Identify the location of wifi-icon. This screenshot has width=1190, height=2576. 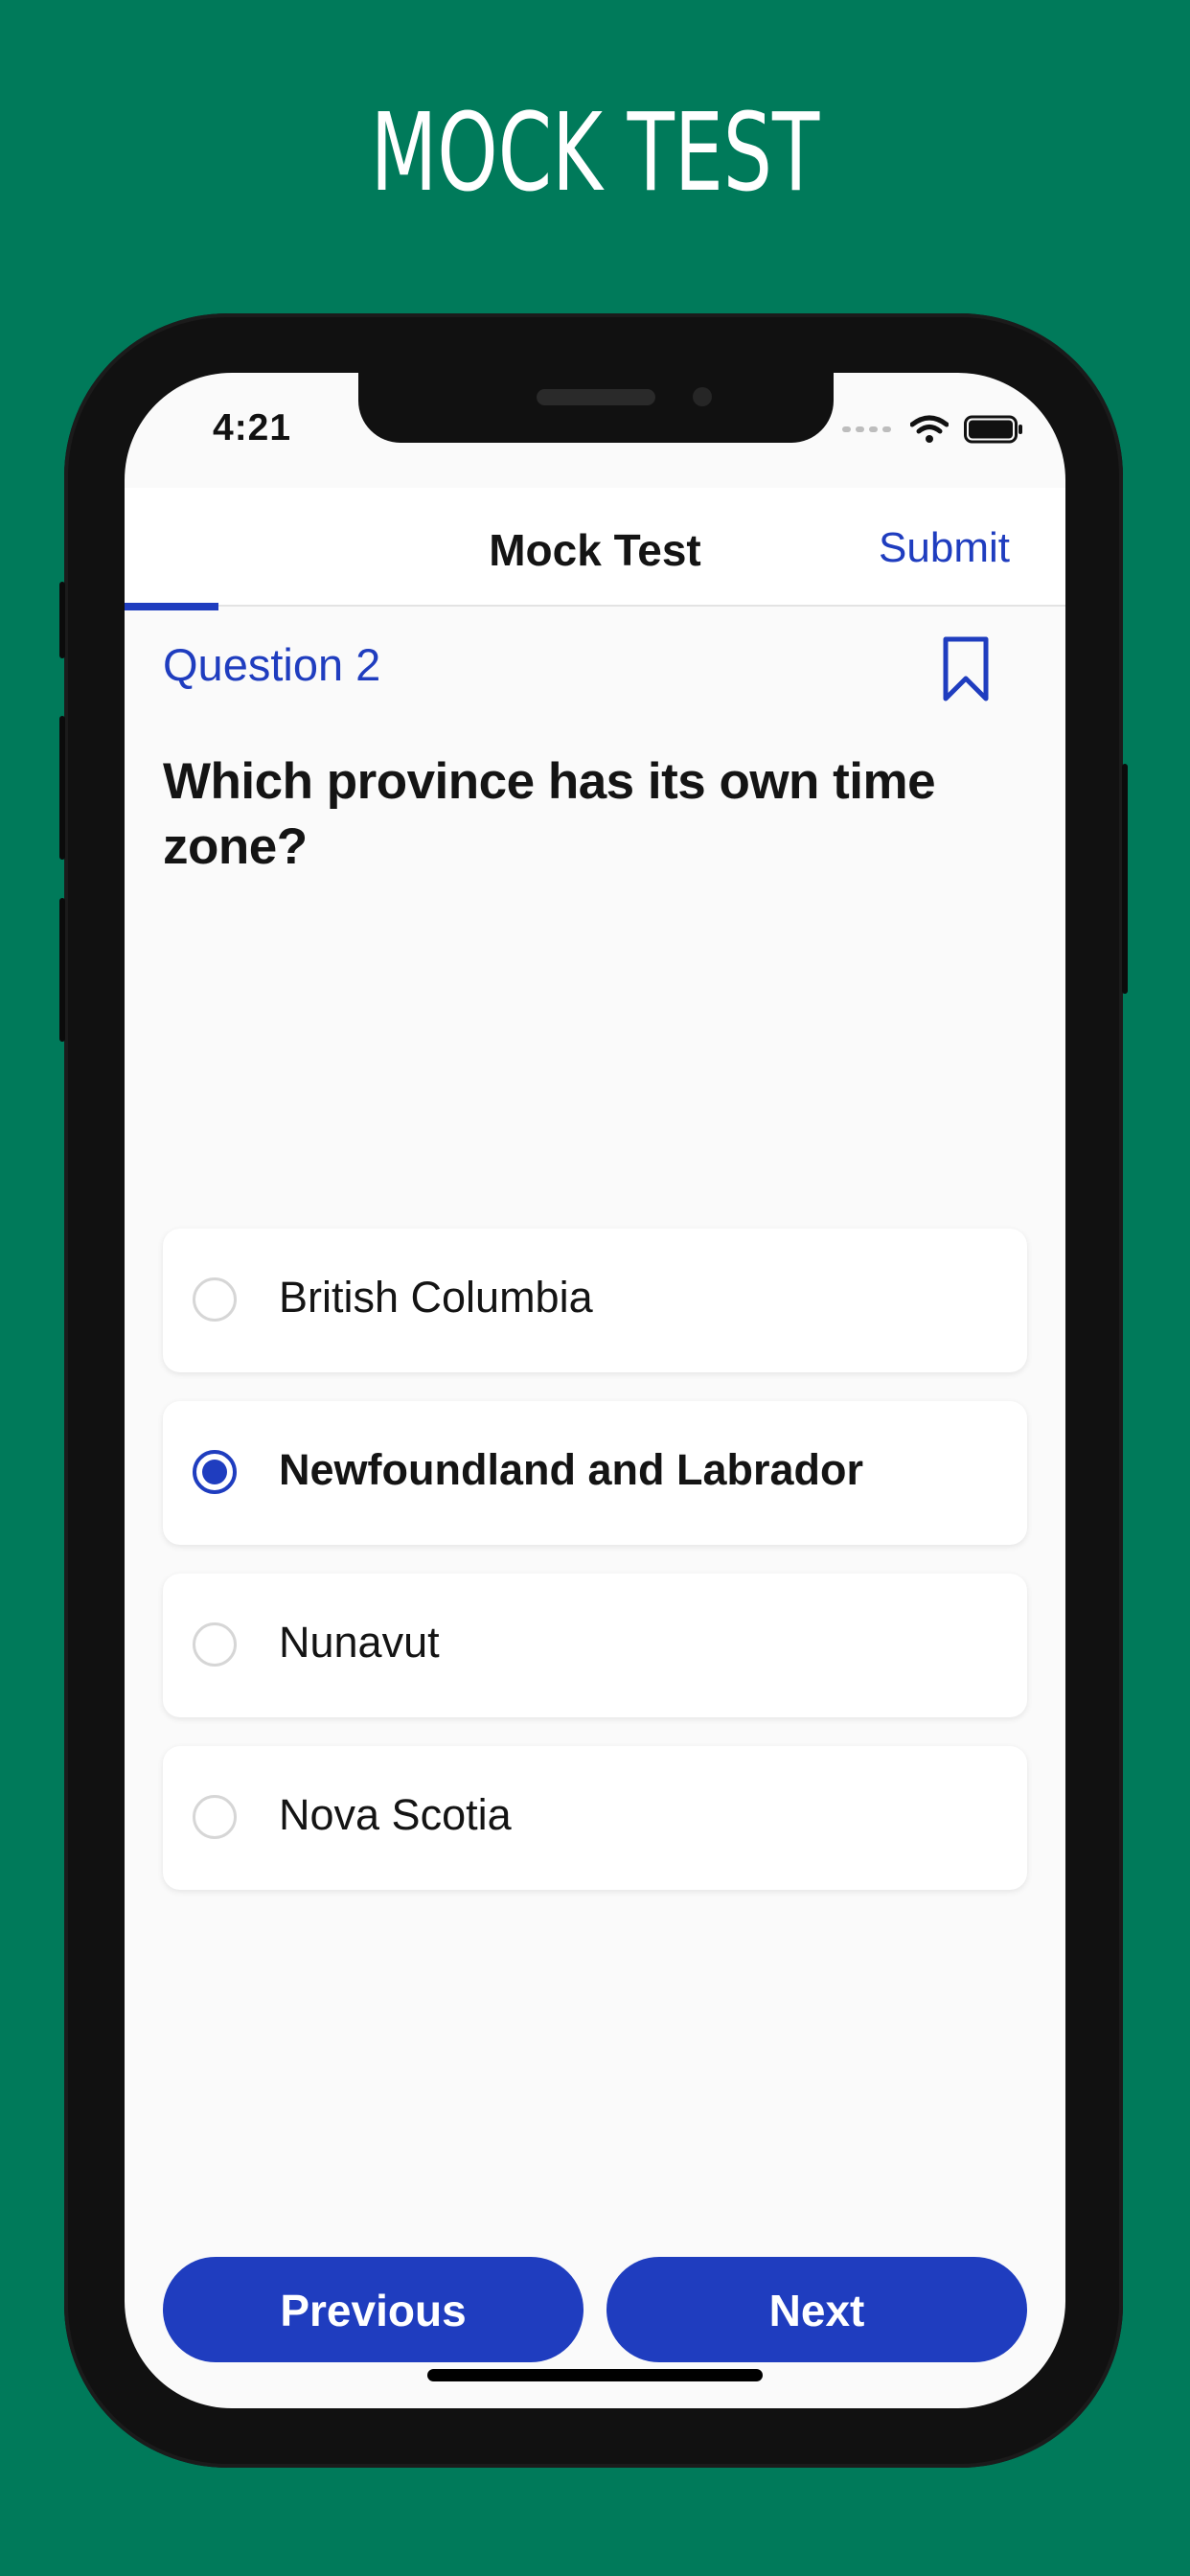
(930, 429).